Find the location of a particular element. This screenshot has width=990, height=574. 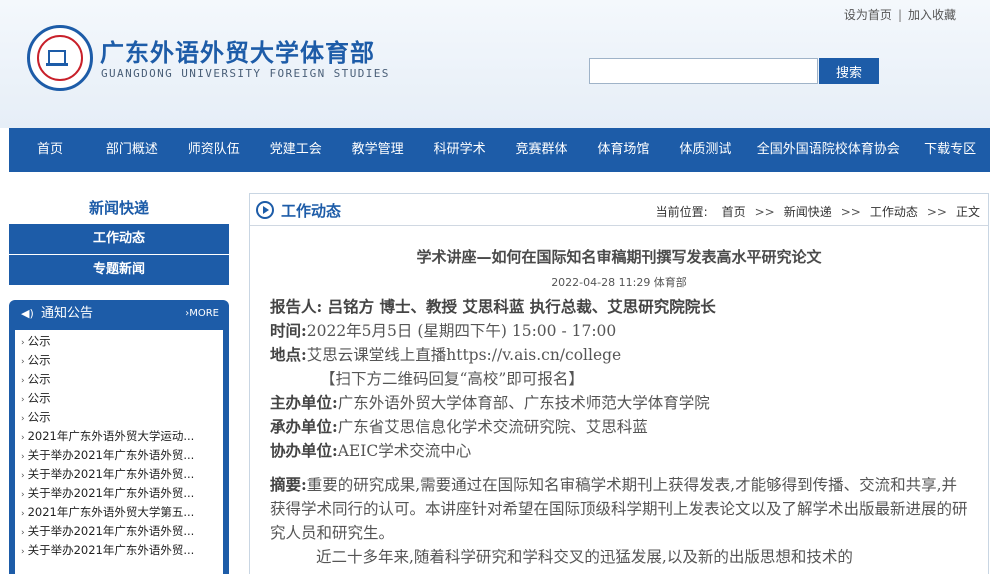

co-organizer-line: 协办单位:AEIC学术交流中心 is located at coordinates (620, 451).